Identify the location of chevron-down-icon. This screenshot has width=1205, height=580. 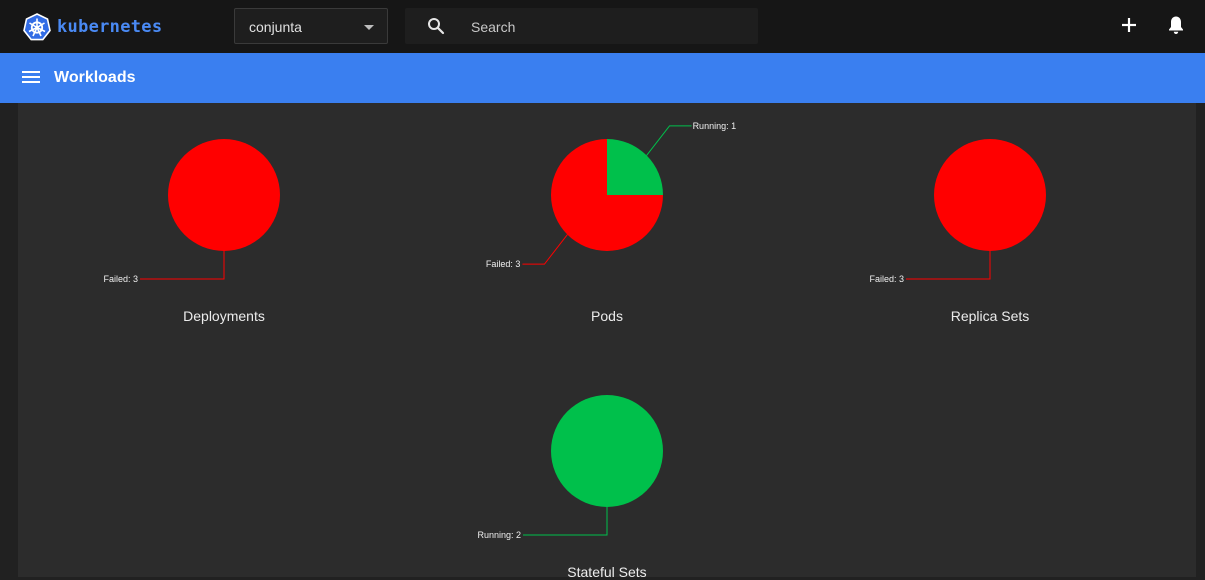
(369, 27).